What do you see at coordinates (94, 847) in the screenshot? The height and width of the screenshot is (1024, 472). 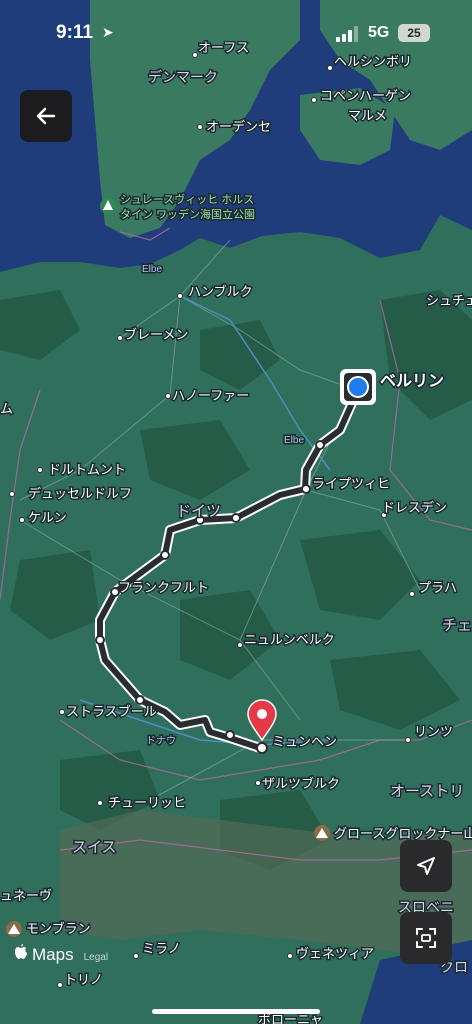 I see `country-label: スイス` at bounding box center [94, 847].